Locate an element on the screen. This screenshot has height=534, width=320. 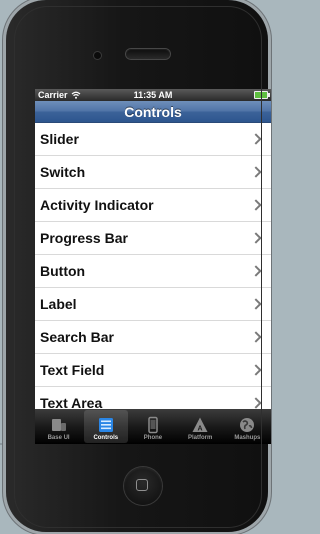
list-item-label: Text Area is located at coordinates (71, 403).